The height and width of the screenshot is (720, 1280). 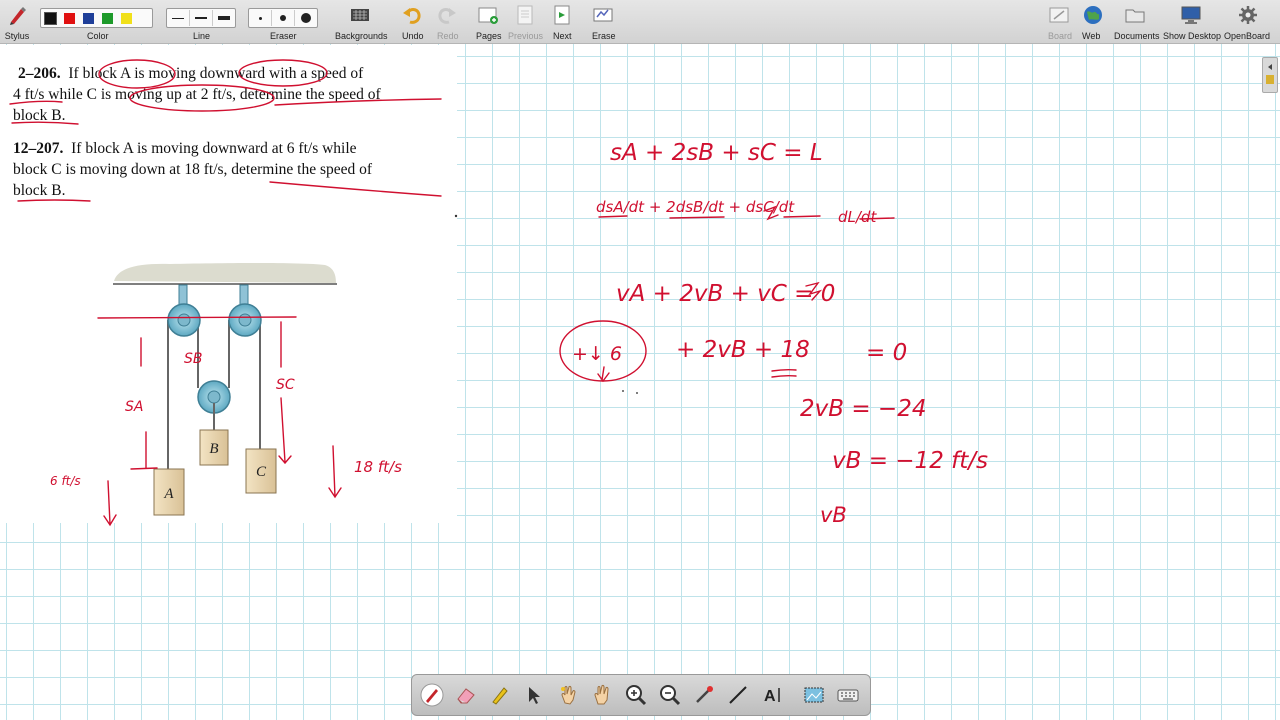 What do you see at coordinates (361, 22) in the screenshot?
I see `backgrounds-button: Backgrounds` at bounding box center [361, 22].